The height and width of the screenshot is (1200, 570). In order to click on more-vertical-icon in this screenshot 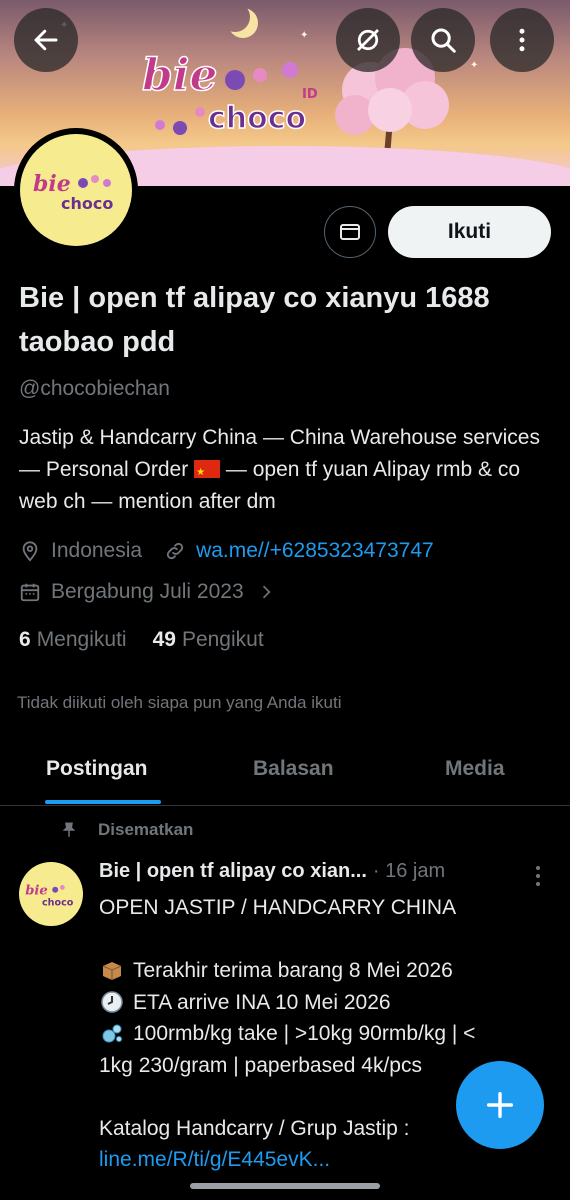, I will do `click(522, 40)`.